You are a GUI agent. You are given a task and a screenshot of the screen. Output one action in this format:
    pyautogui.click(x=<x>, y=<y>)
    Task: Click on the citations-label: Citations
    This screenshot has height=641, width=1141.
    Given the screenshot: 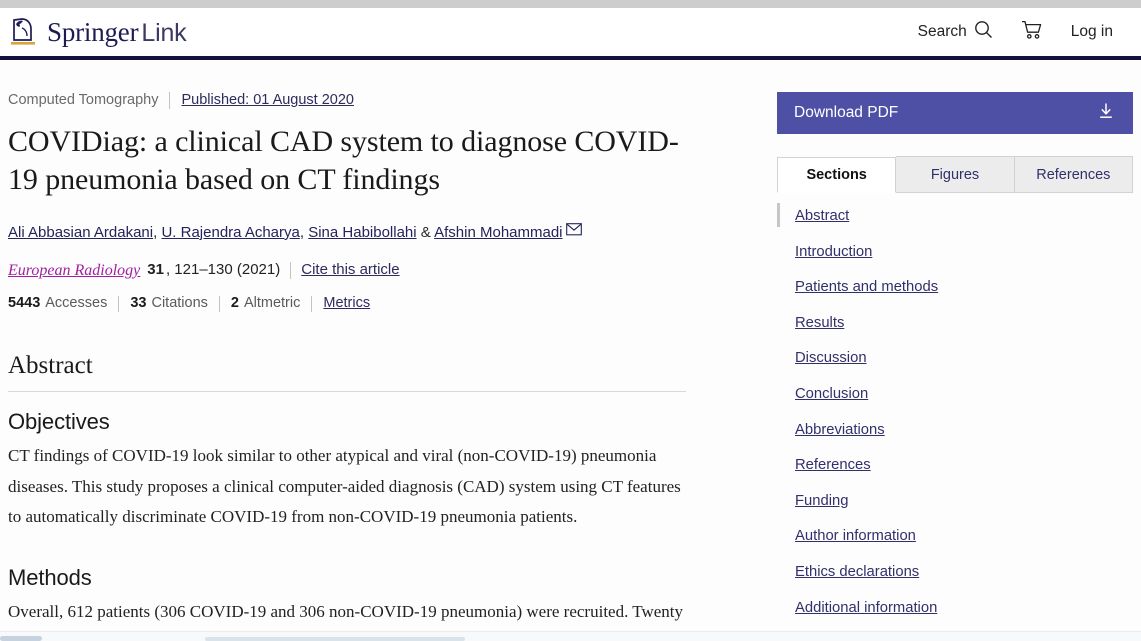 What is the action you would take?
    pyautogui.click(x=179, y=302)
    